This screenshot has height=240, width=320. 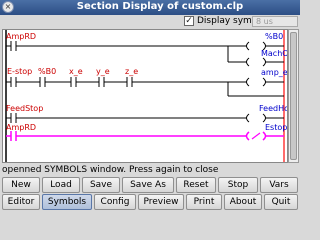 What do you see at coordinates (103, 71) in the screenshot?
I see `contact-label: y_e` at bounding box center [103, 71].